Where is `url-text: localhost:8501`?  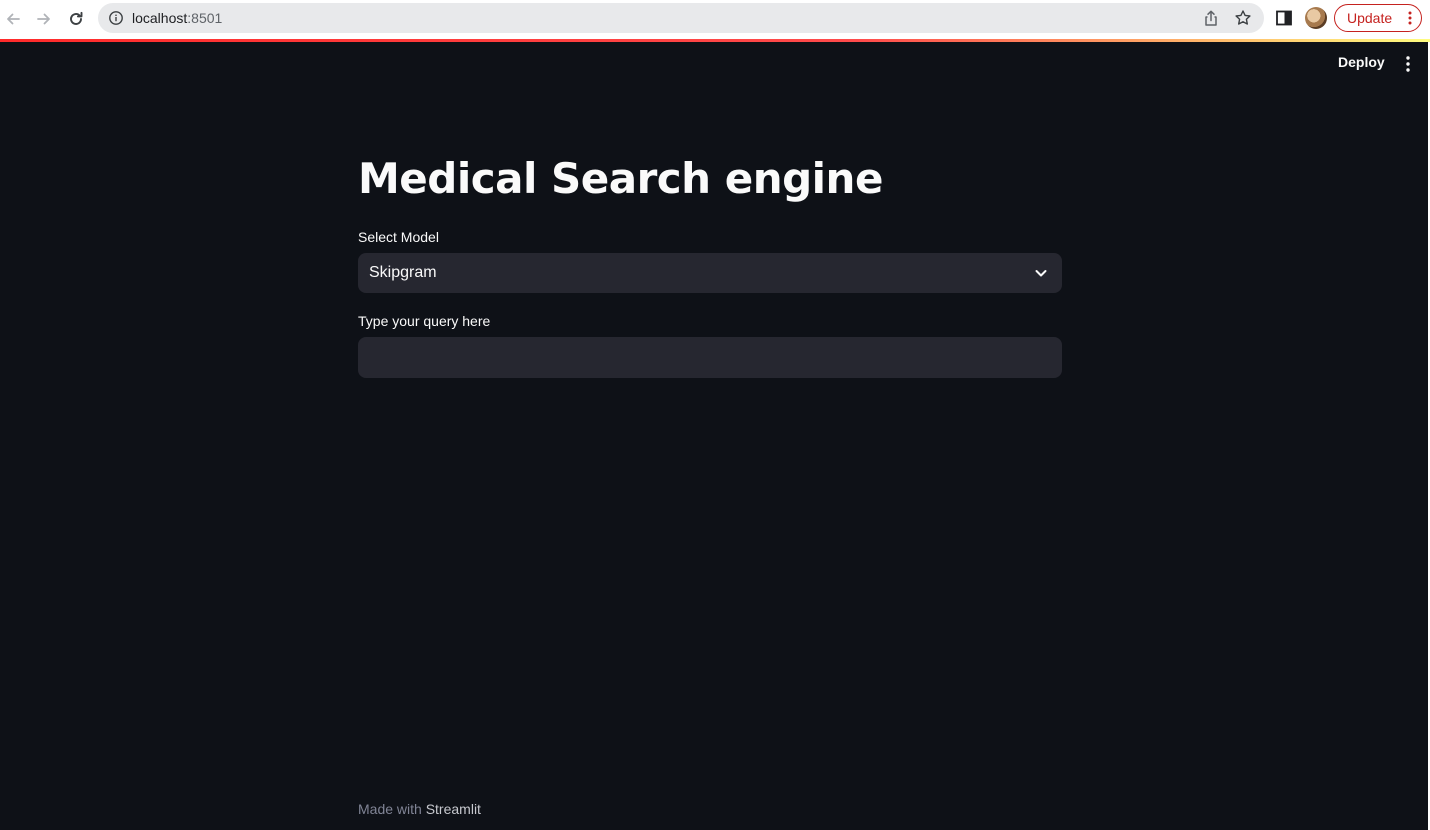
url-text: localhost:8501 is located at coordinates (177, 18).